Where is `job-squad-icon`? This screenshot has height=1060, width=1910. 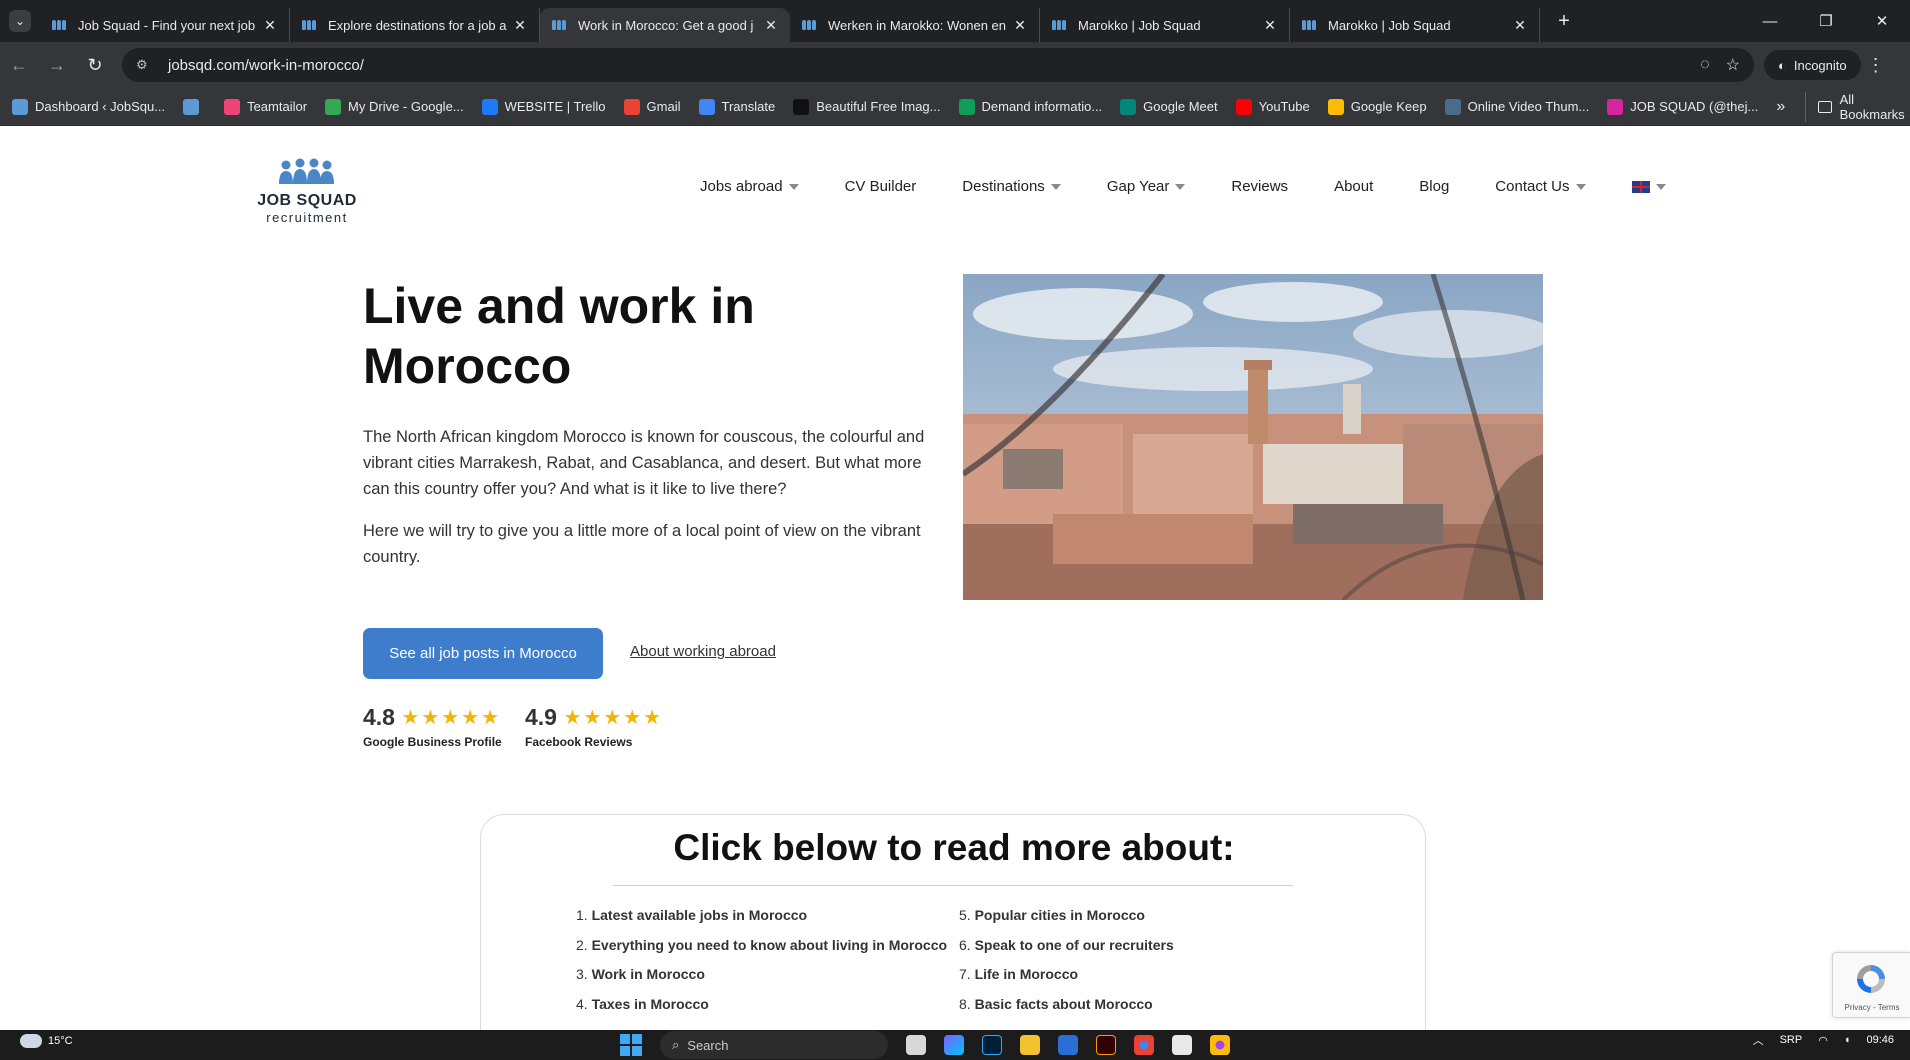
job-squad-icon is located at coordinates (1060, 25).